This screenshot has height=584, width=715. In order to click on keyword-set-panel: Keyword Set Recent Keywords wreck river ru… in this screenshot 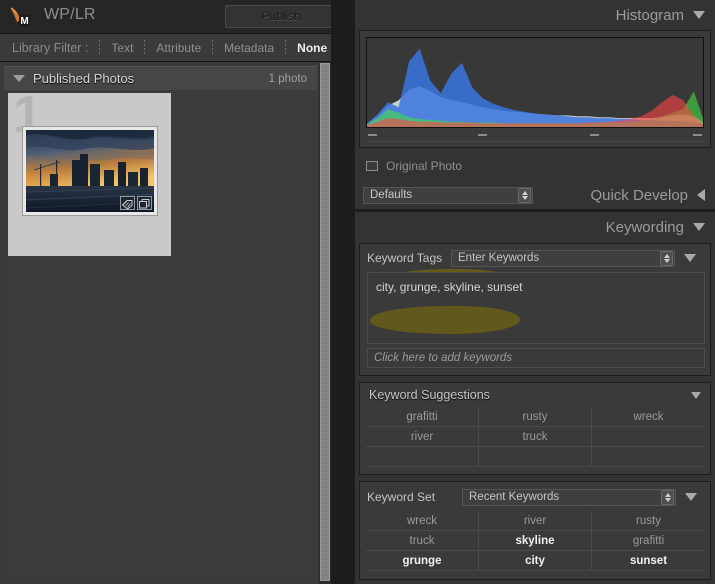, I will do `click(535, 530)`.